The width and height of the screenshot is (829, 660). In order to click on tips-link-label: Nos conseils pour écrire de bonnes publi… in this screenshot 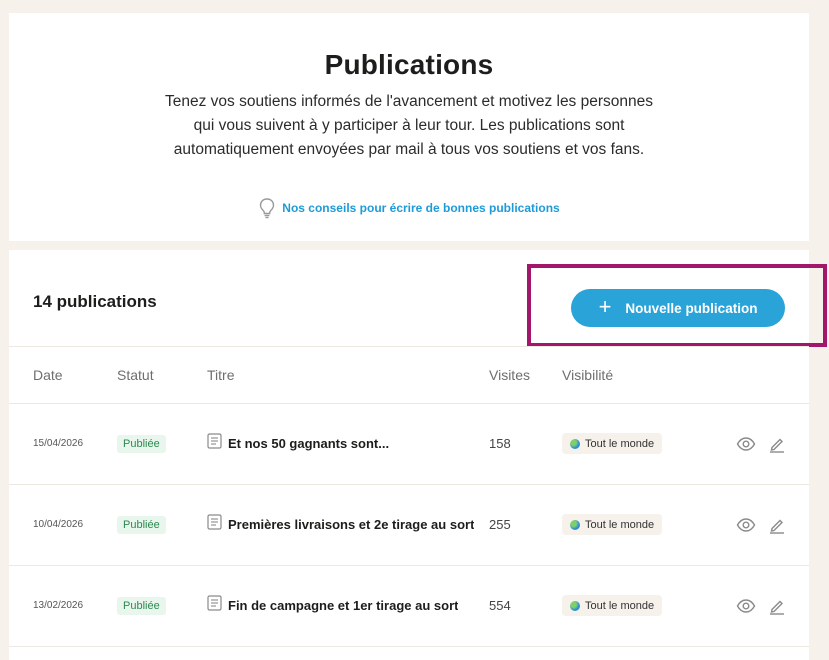, I will do `click(421, 208)`.